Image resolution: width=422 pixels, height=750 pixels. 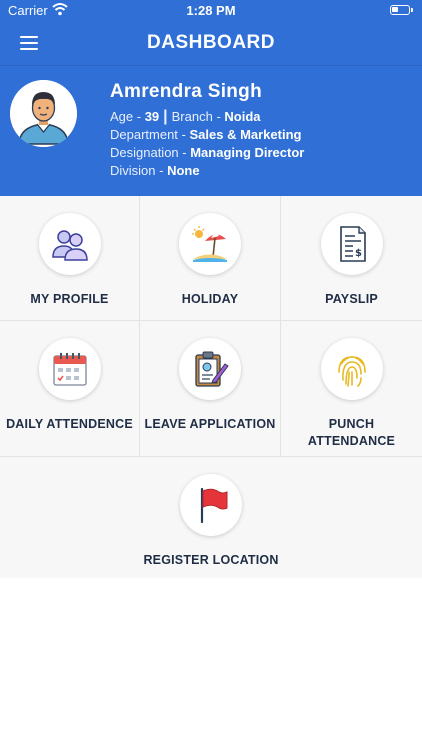 What do you see at coordinates (127, 116) in the screenshot?
I see `age-label: Age -` at bounding box center [127, 116].